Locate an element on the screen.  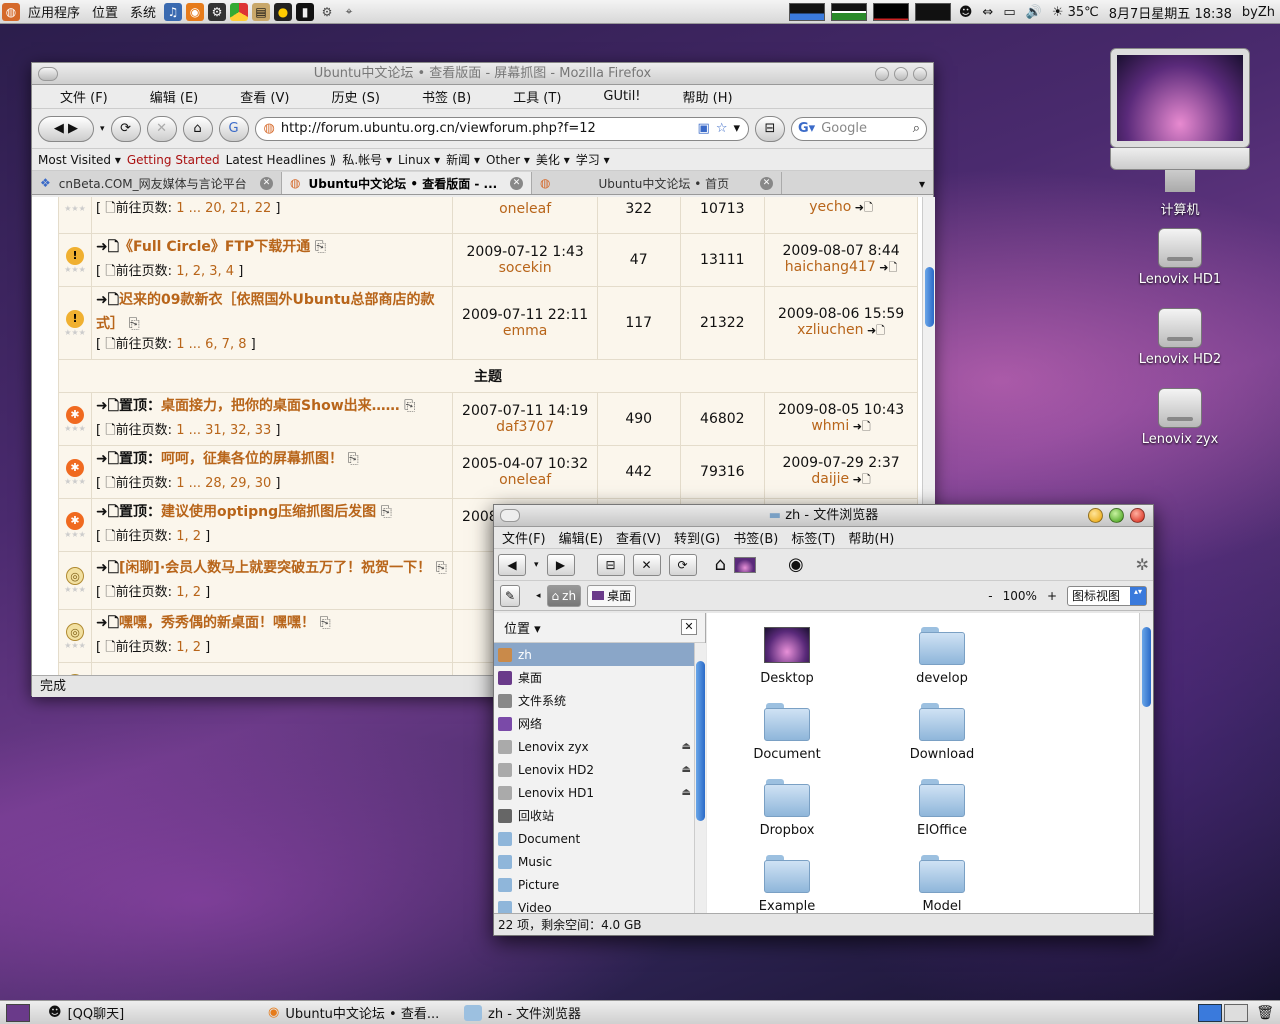
tab-cnbeta: ❖ cnBeta.COM_网友媒体与言论平台 ✕ is located at coordinates (157, 183).